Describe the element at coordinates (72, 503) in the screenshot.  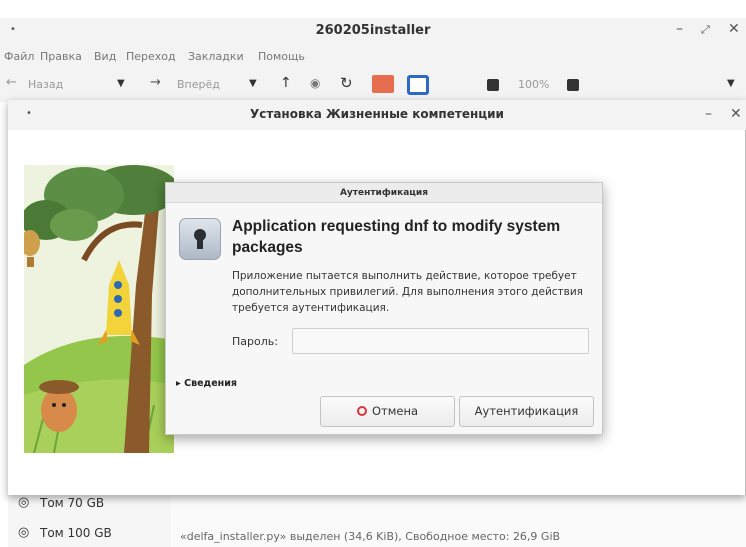
I see `sidebar-item-label: Том 70 GB` at that location.